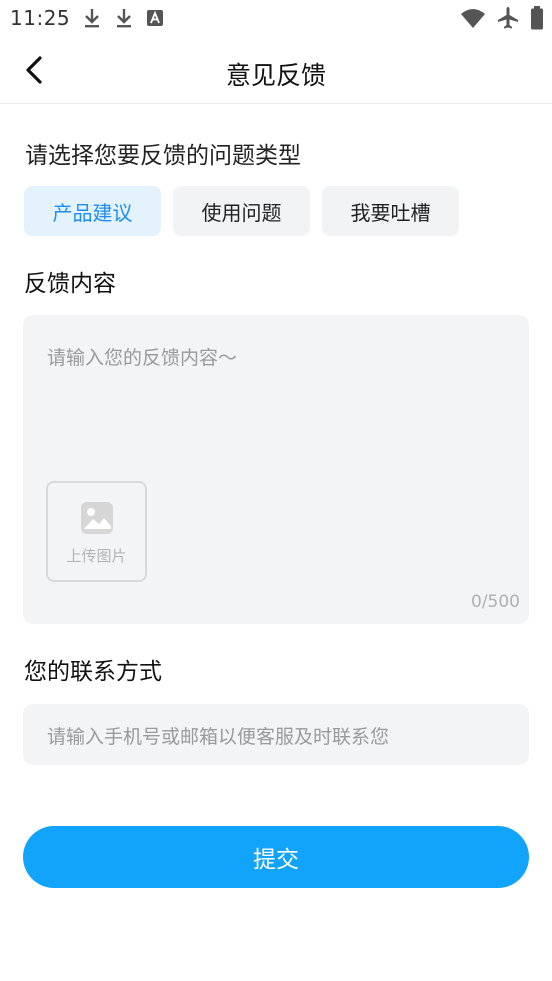 This screenshot has width=552, height=981. Describe the element at coordinates (495, 602) in the screenshot. I see `char-count: 0/500` at that location.